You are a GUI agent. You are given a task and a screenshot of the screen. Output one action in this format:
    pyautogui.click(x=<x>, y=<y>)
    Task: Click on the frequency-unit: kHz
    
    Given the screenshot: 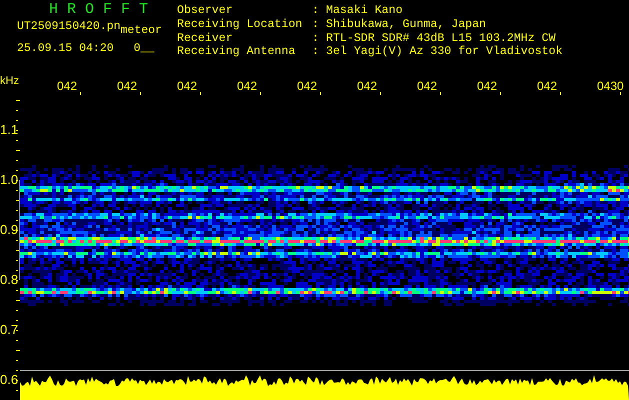 What is the action you would take?
    pyautogui.click(x=9, y=81)
    